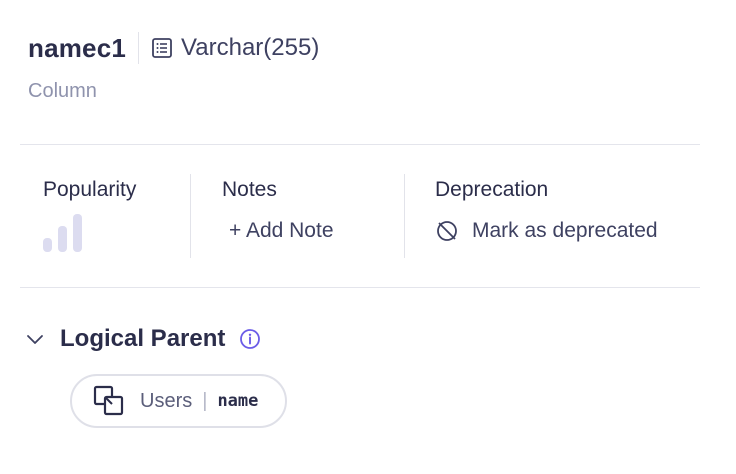  What do you see at coordinates (77, 47) in the screenshot?
I see `column-name: namec1` at bounding box center [77, 47].